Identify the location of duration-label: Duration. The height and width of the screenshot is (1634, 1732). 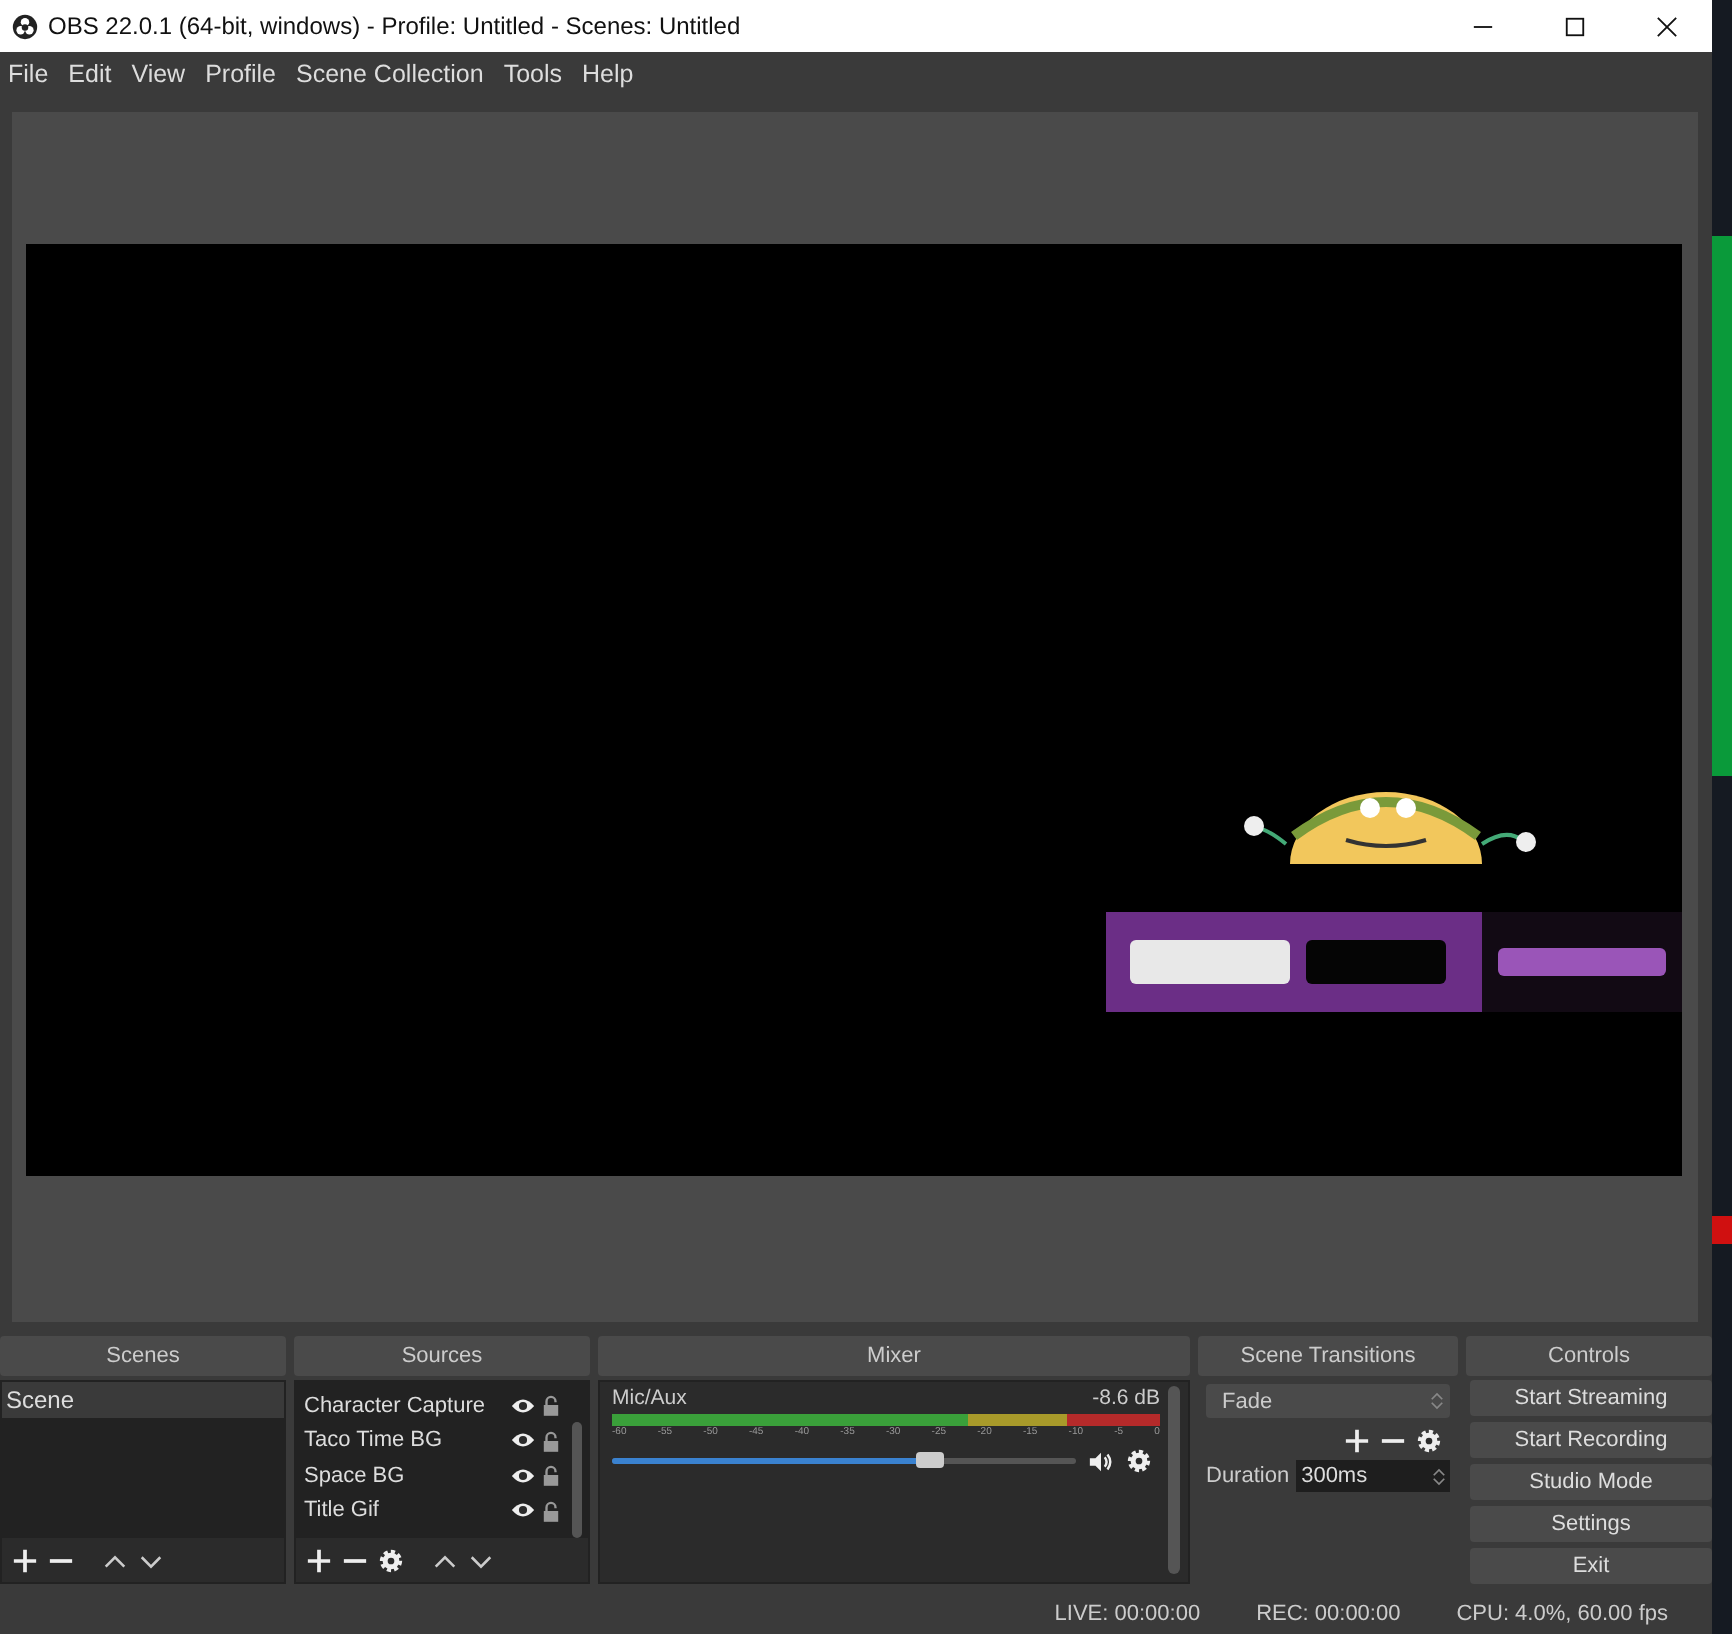
(1248, 1476).